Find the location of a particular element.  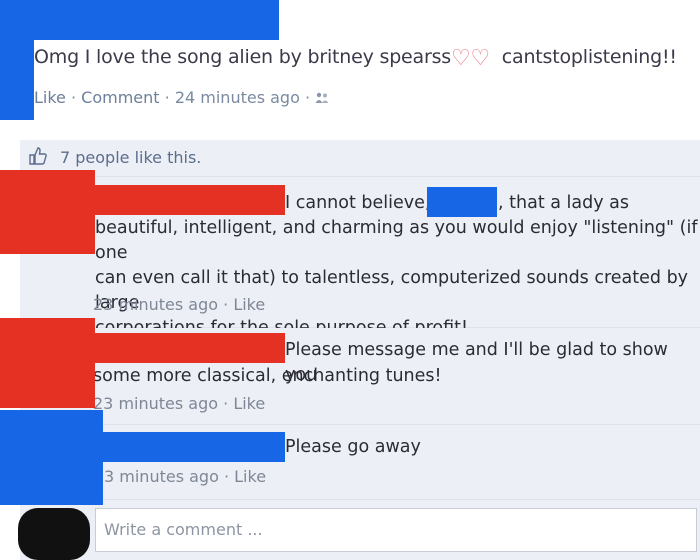

post-text-hashtag: cantstoplistening!! is located at coordinates (589, 57).